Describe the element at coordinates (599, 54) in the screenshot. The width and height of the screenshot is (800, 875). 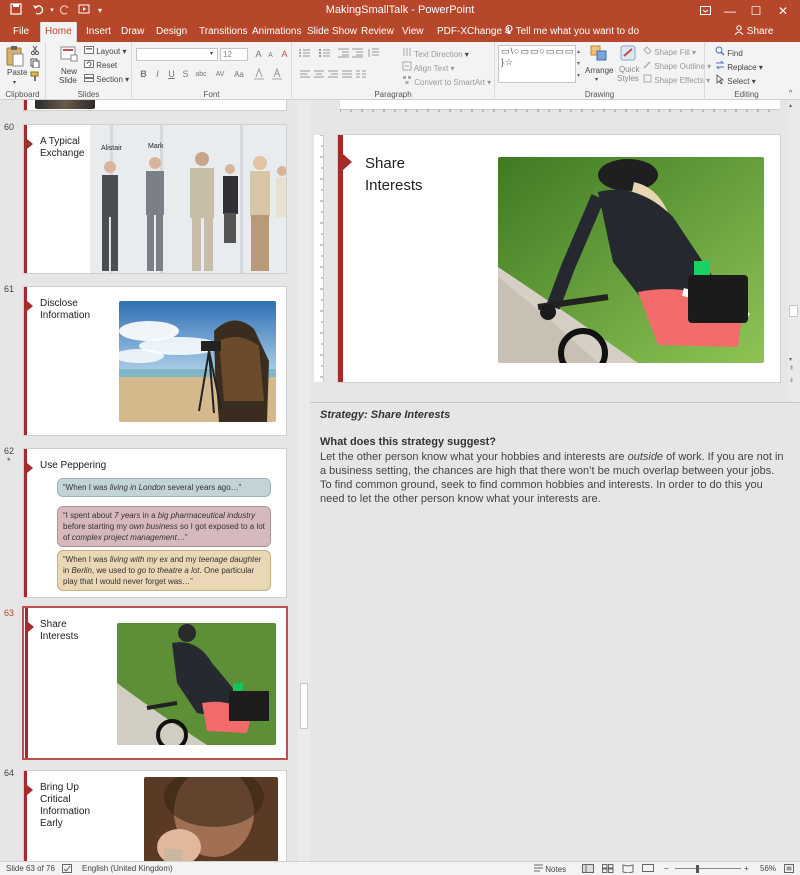
I see `arrange-icon` at that location.